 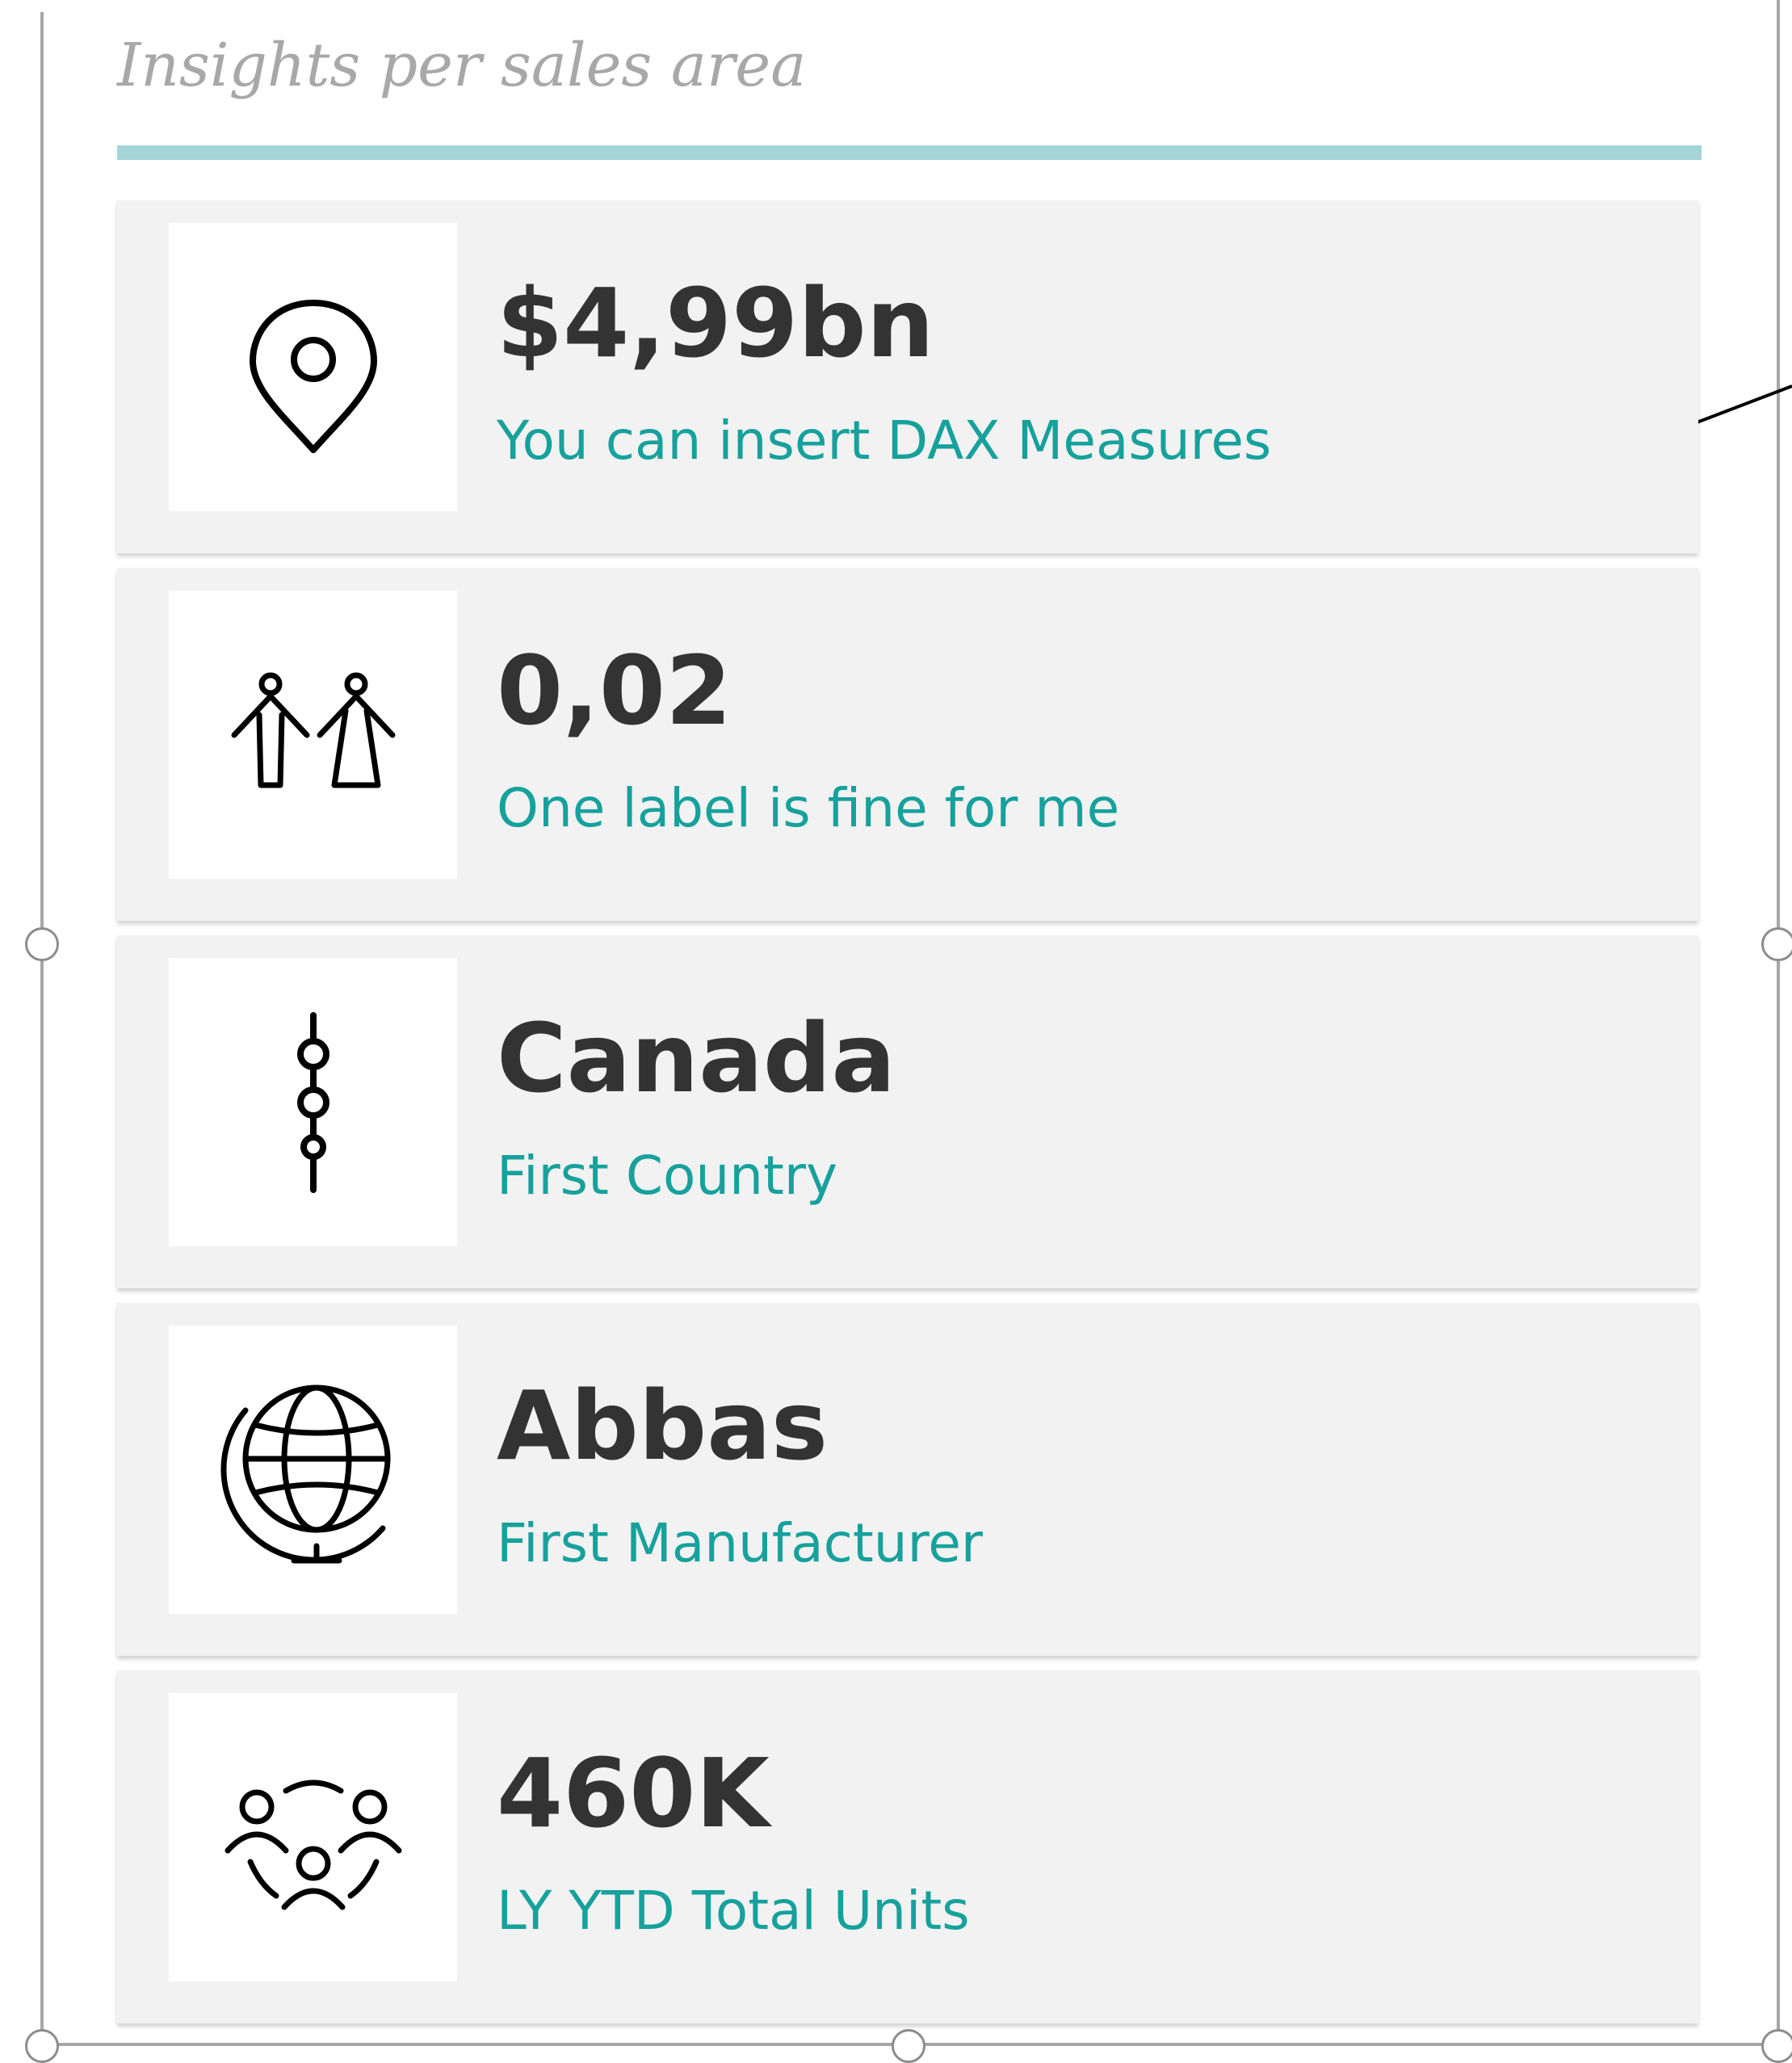 I want to click on selection-frame-left, so click(x=42, y=1029).